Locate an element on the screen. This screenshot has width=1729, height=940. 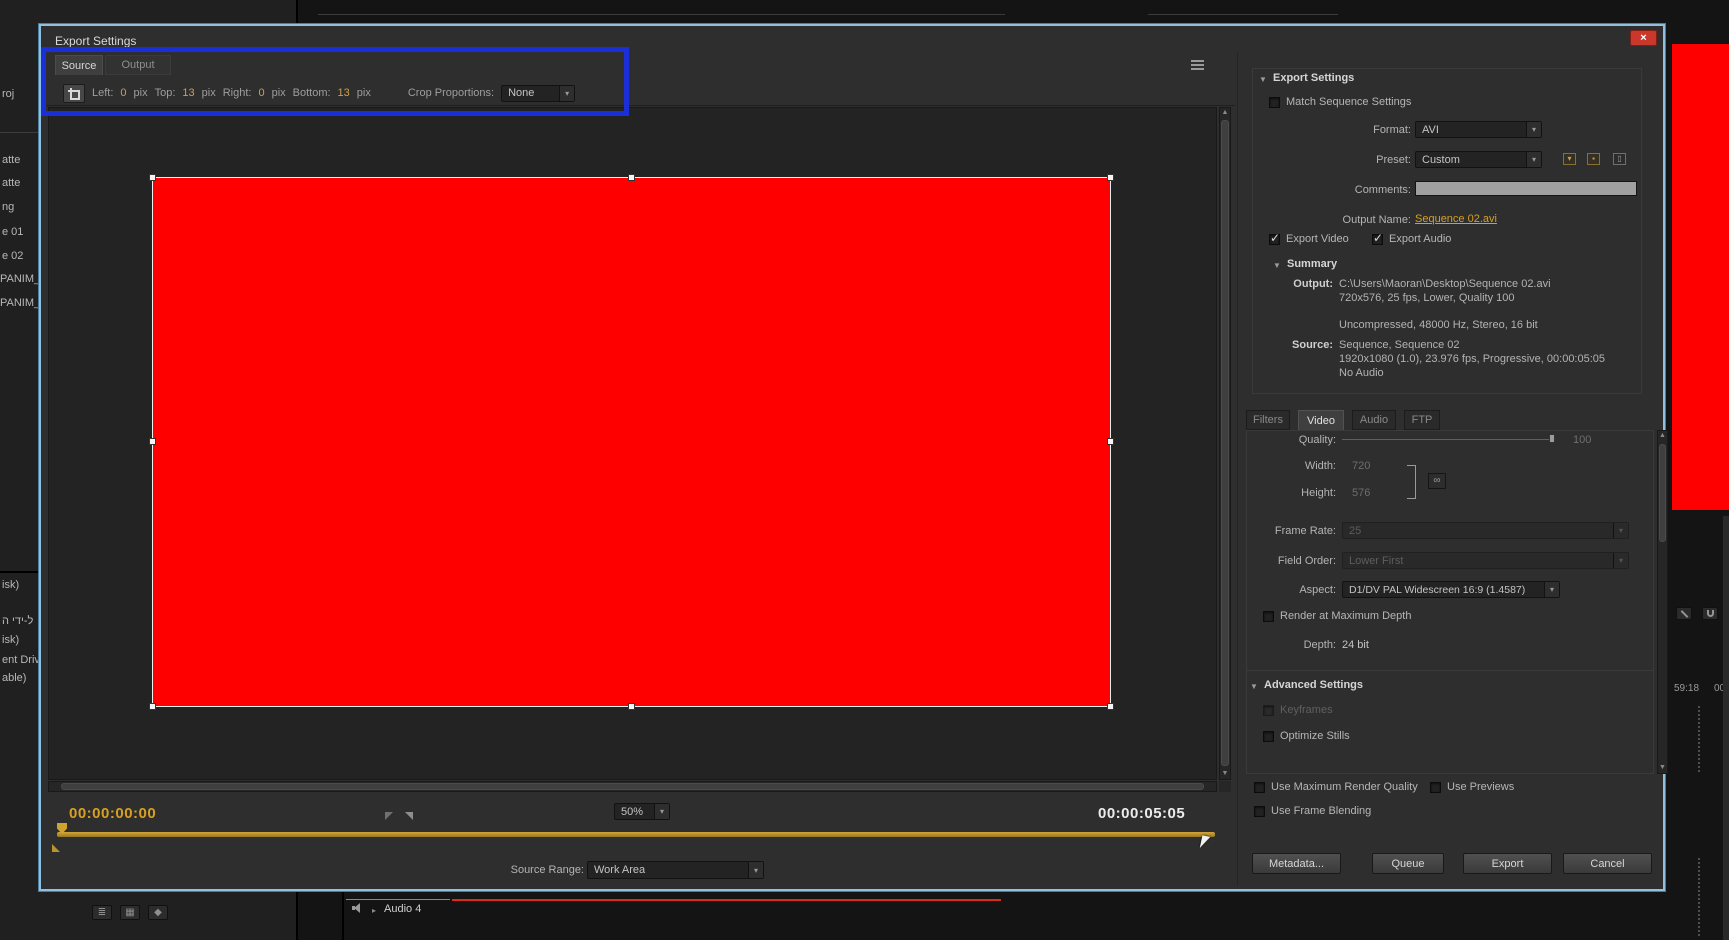
cancel-button: Cancel is located at coordinates (1607, 863).